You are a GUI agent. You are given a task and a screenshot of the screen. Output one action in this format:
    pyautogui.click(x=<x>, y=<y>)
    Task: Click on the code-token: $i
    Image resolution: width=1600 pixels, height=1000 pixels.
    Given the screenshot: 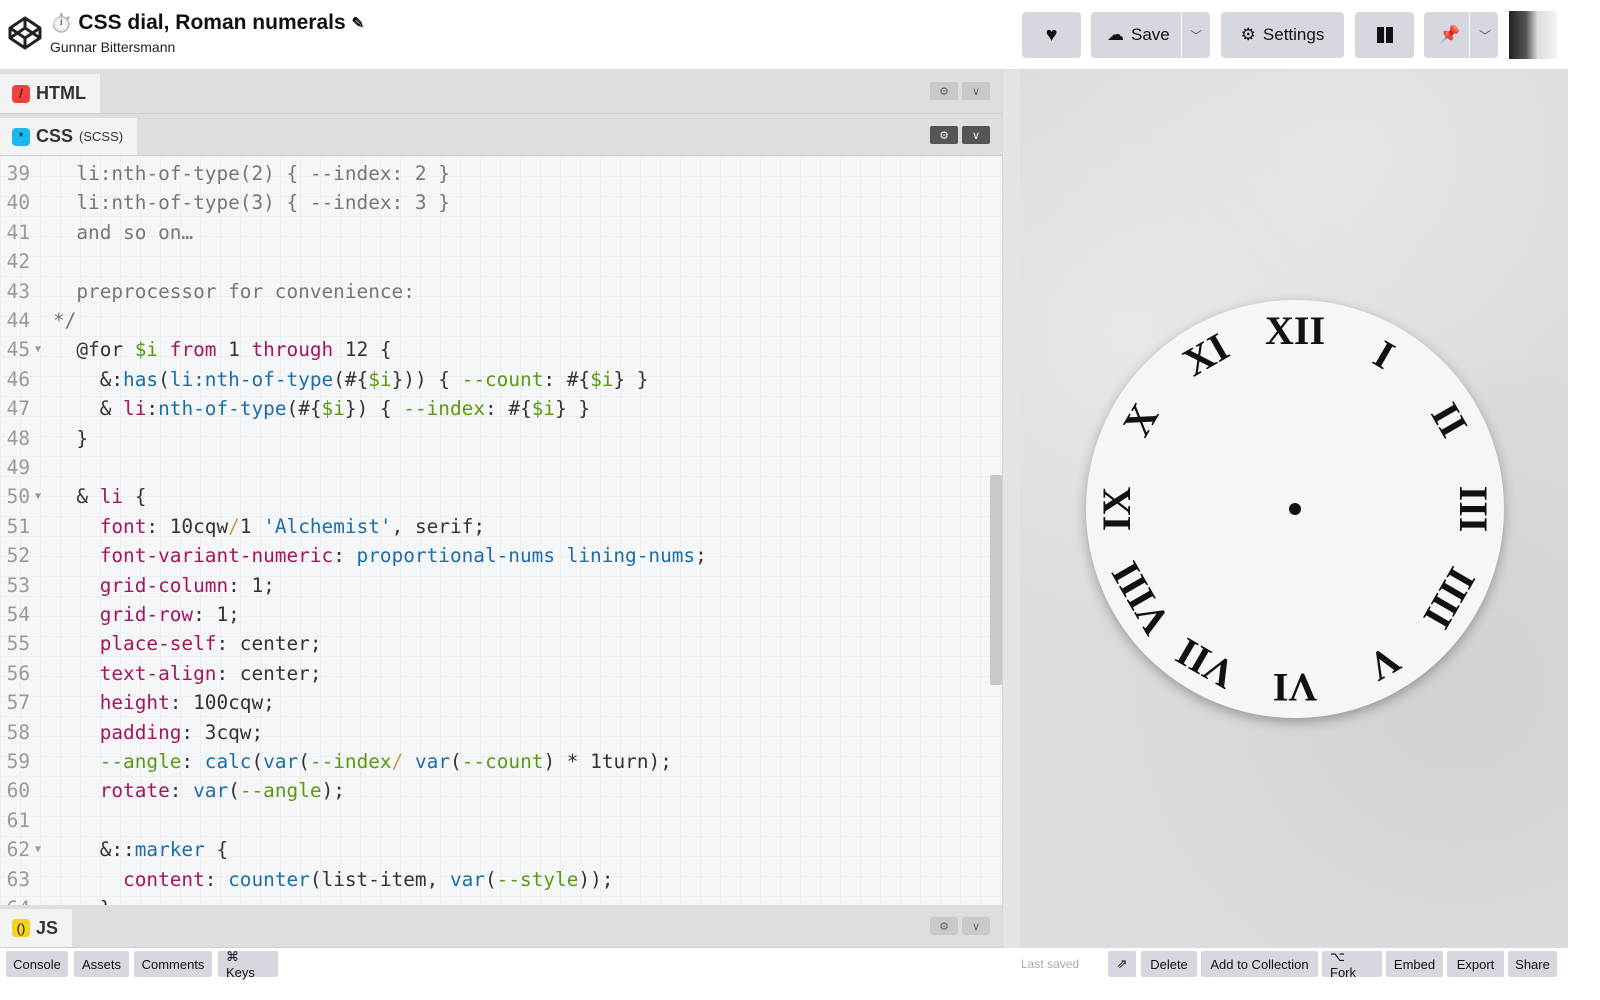 What is the action you would take?
    pyautogui.click(x=602, y=379)
    